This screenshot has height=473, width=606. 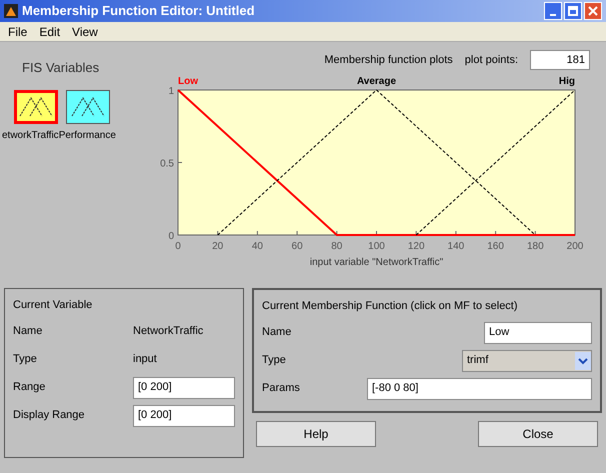 I want to click on x-tick: 80, so click(x=336, y=241).